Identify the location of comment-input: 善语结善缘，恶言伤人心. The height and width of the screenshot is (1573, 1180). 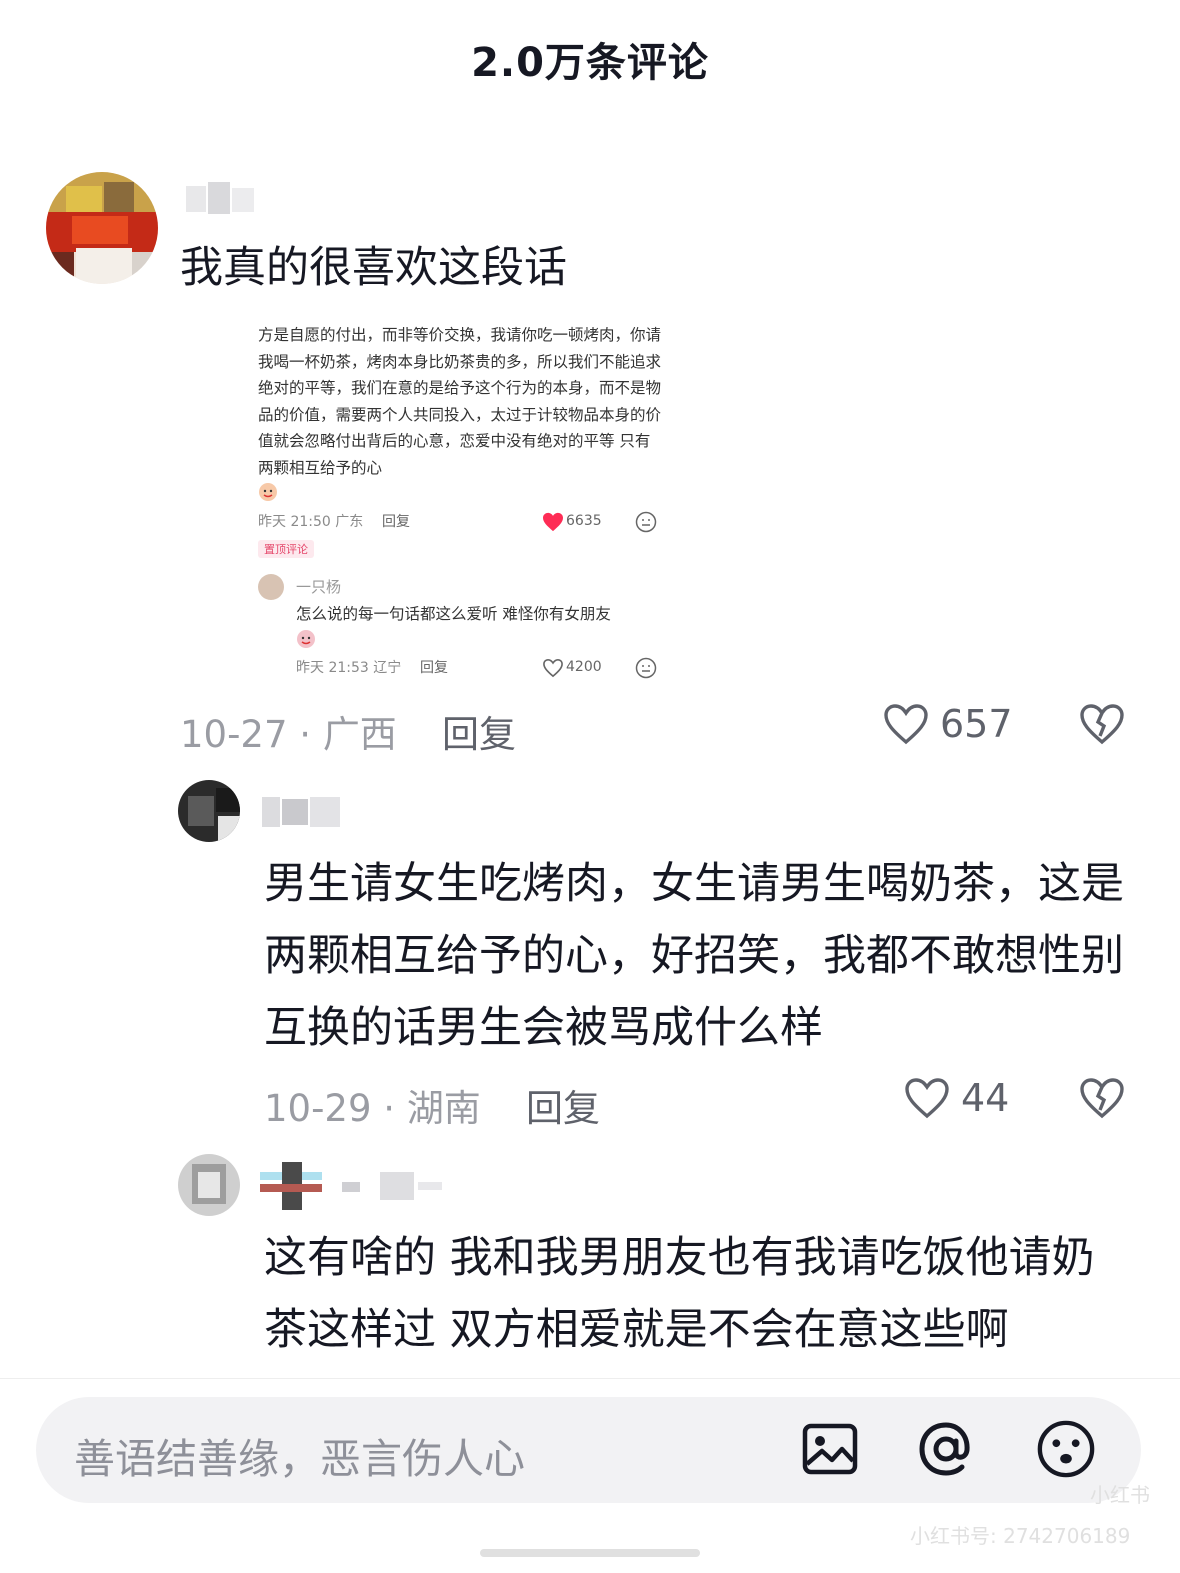
(588, 1450).